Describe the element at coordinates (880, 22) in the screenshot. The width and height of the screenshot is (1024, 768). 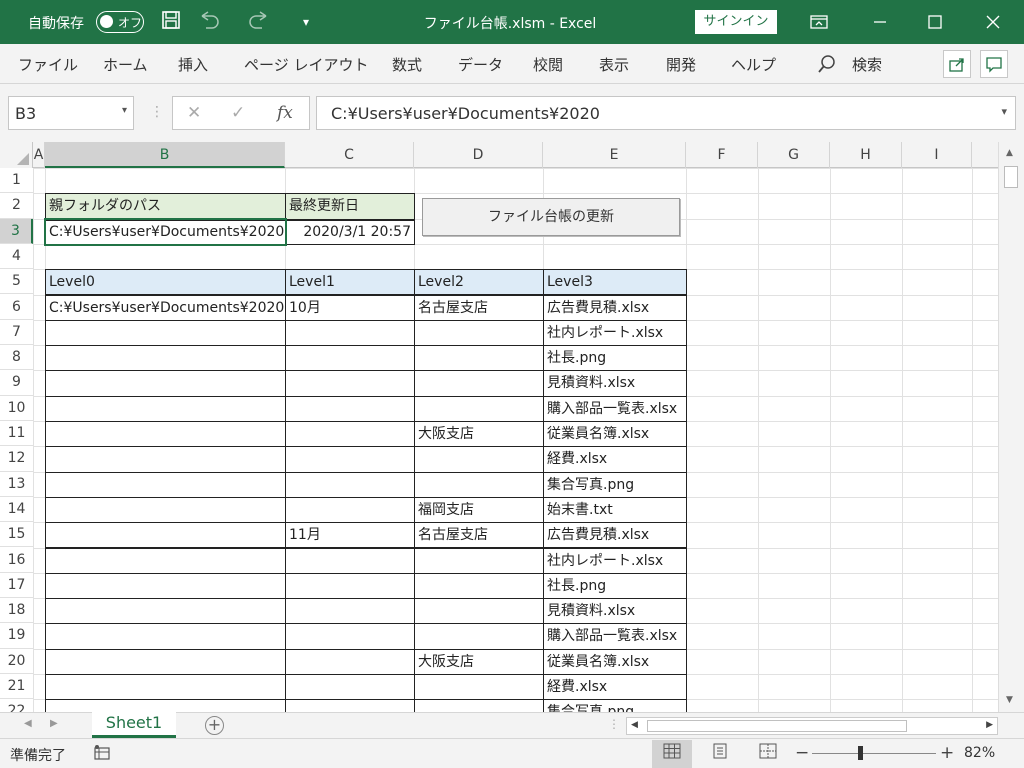
I see `minimize-icon` at that location.